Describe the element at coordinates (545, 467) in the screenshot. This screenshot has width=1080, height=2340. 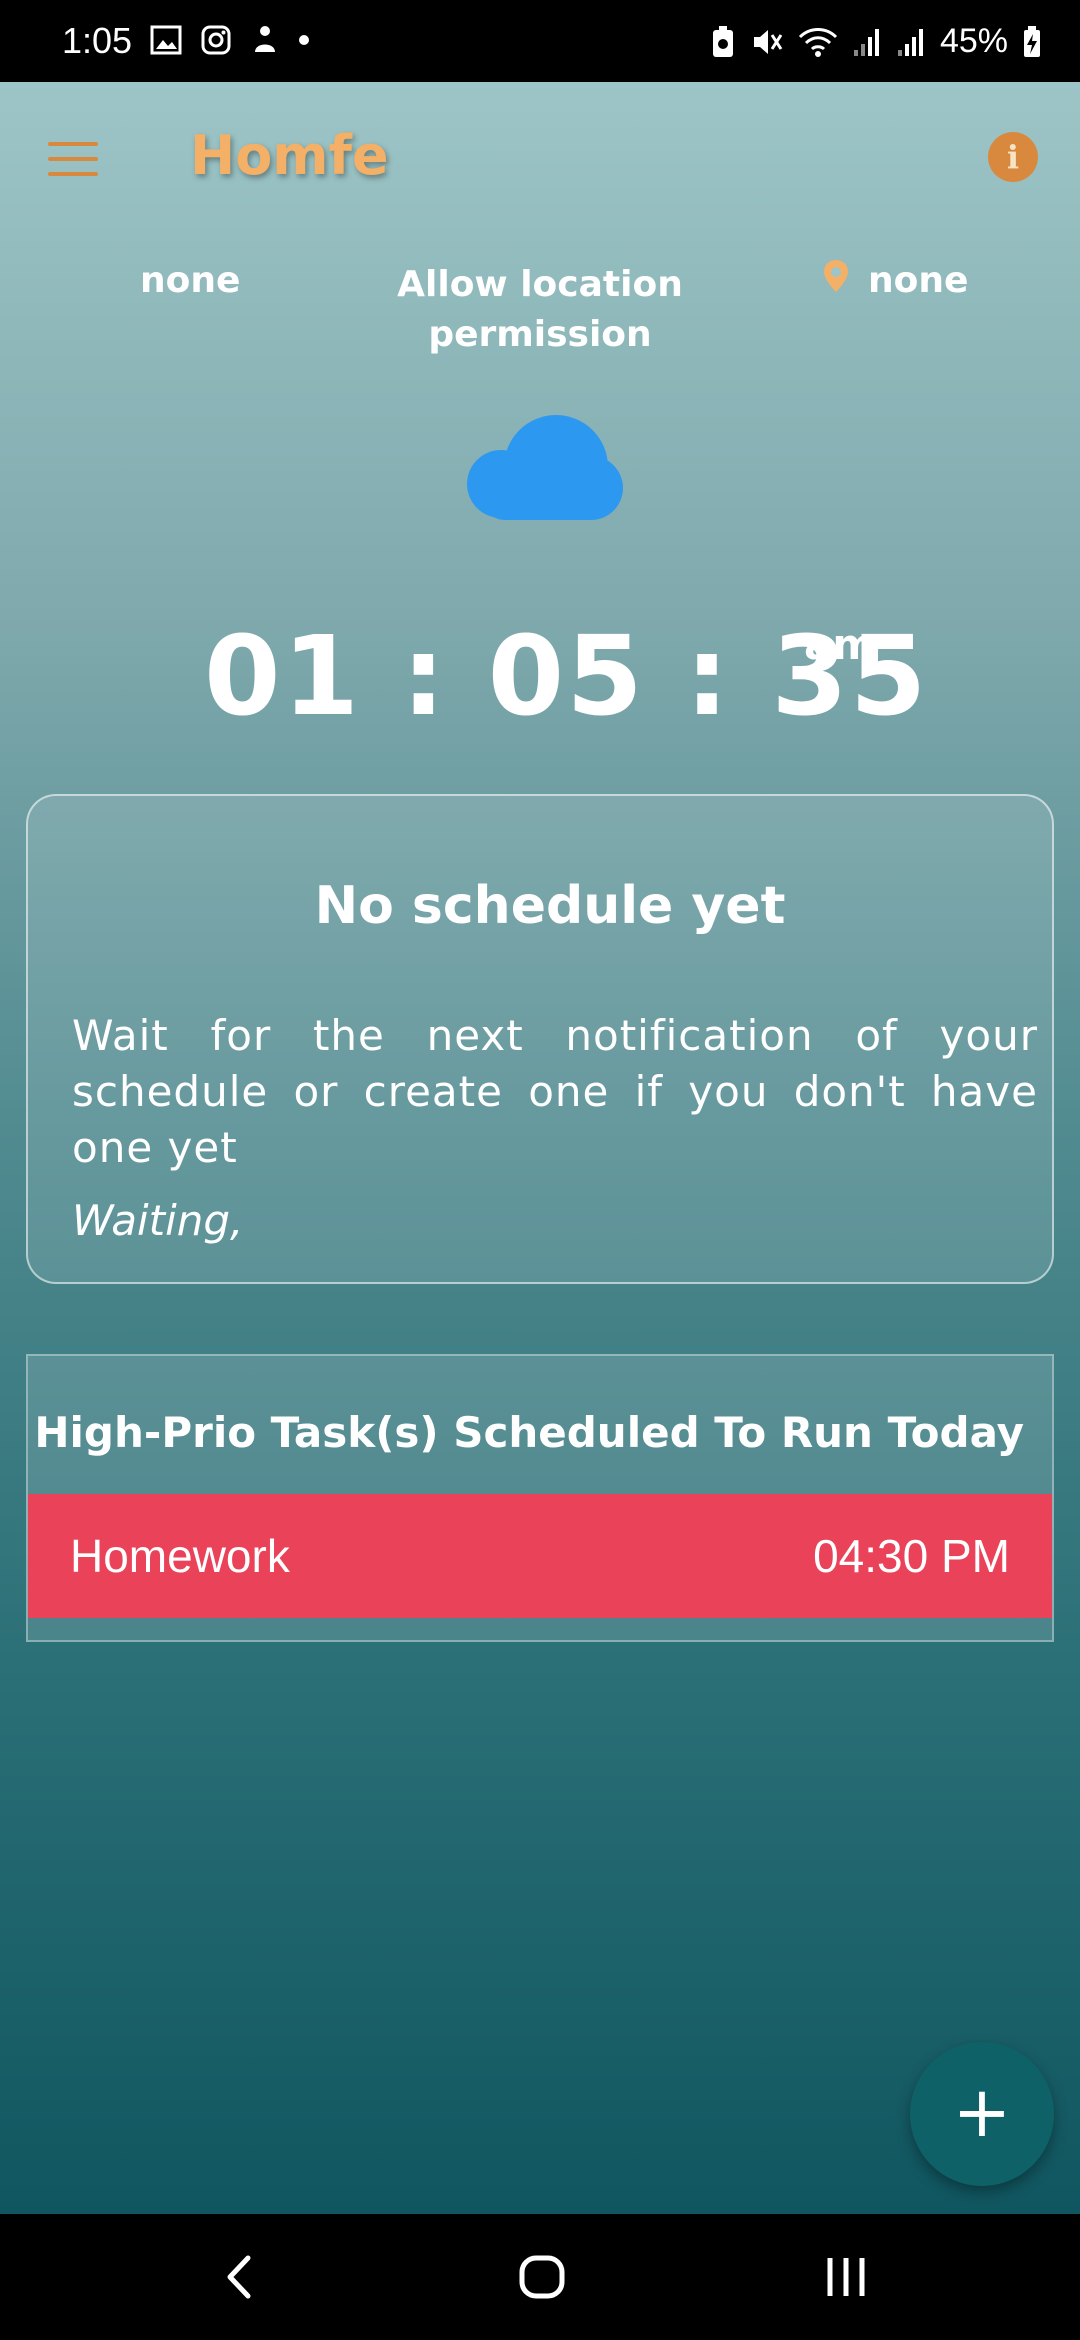
I see `cloud-icon` at that location.